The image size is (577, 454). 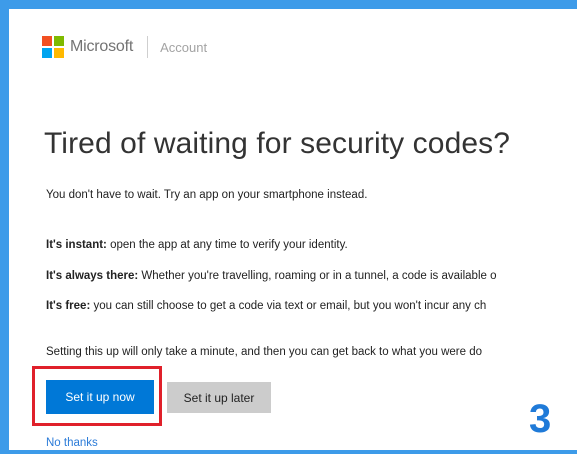 I want to click on benefit-label: It's always there:, so click(x=92, y=276).